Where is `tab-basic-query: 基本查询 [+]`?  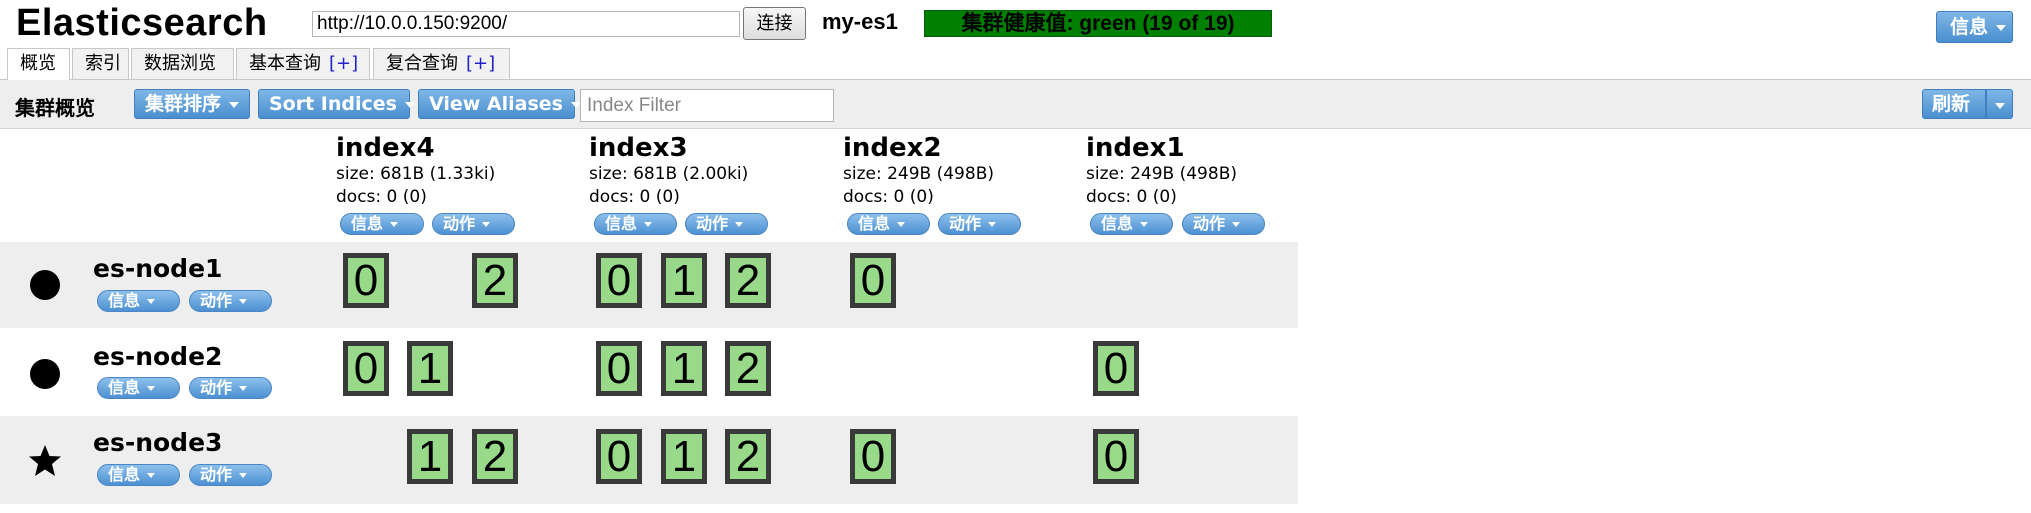
tab-basic-query: 基本查询 [+] is located at coordinates (303, 63).